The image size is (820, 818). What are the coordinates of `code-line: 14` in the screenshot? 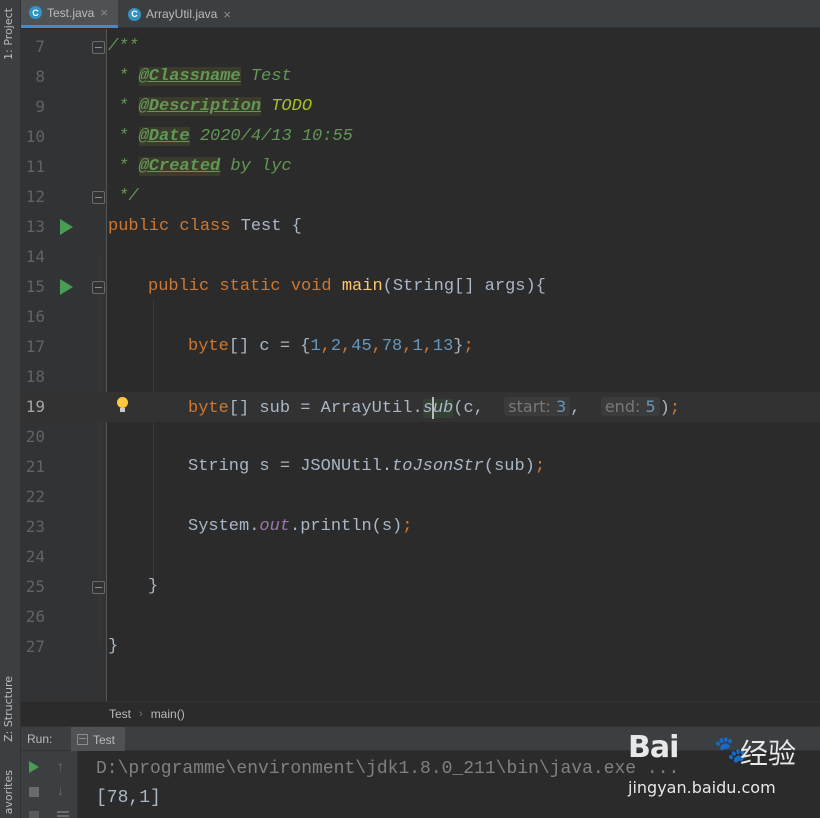 It's located at (420, 257).